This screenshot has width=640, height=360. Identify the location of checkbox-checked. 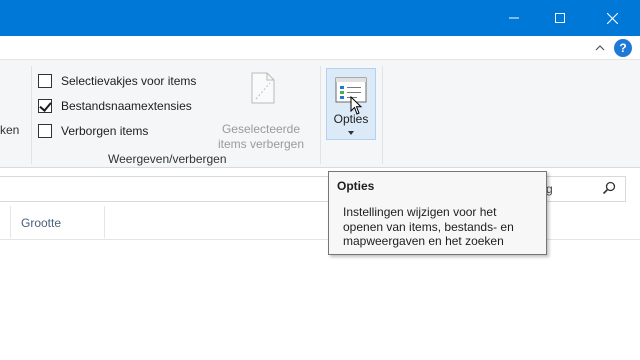
(45, 106).